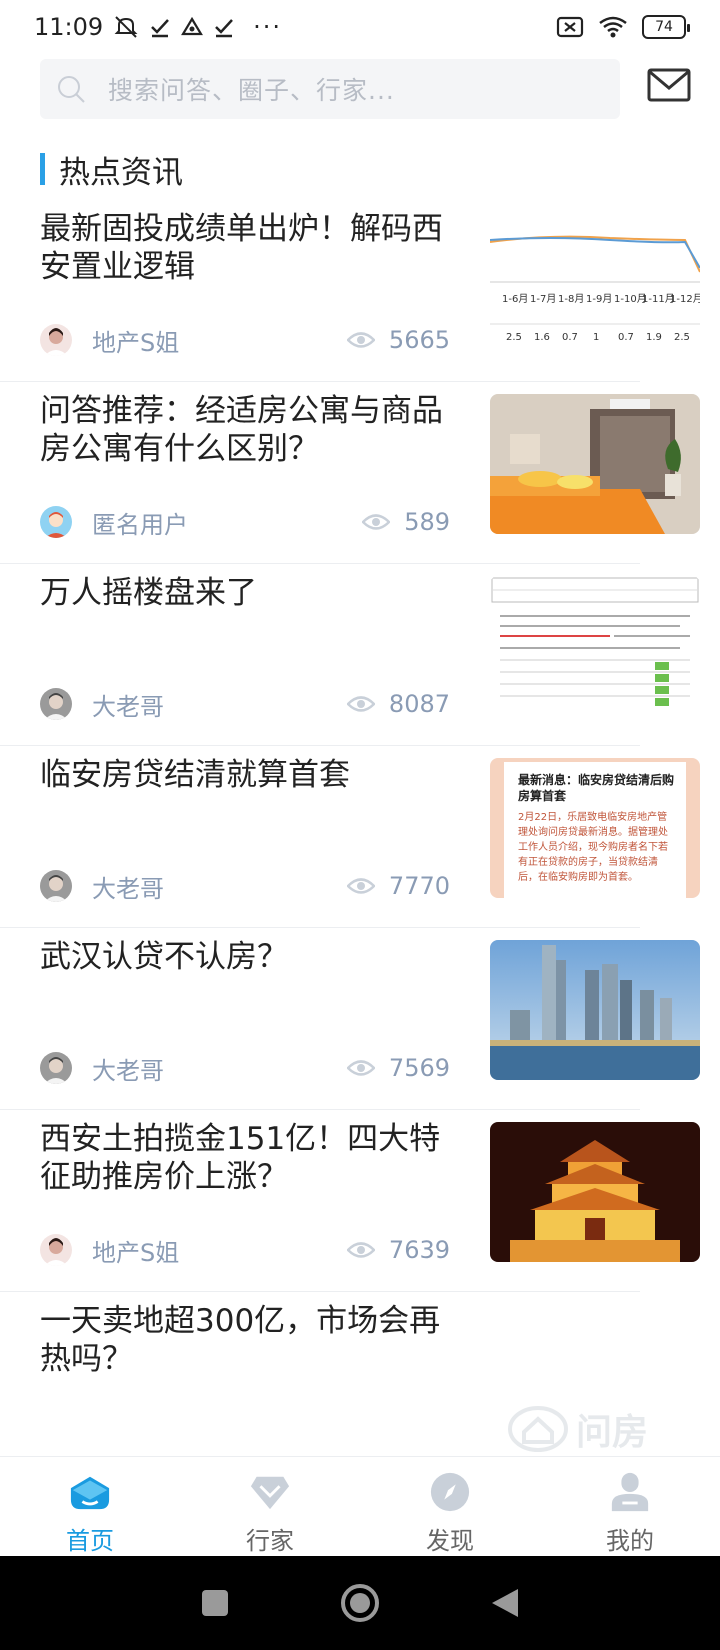  I want to click on nav-label-experts: 行家, so click(270, 1541).